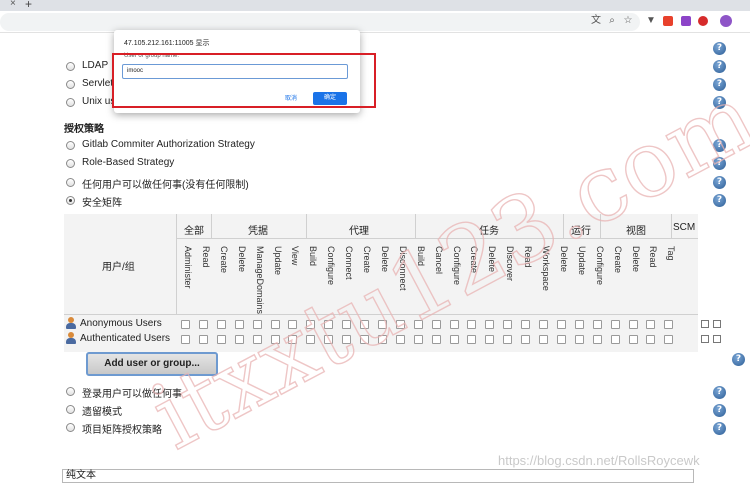  What do you see at coordinates (331, 266) in the screenshot?
I see `permission-label: Configure` at bounding box center [331, 266].